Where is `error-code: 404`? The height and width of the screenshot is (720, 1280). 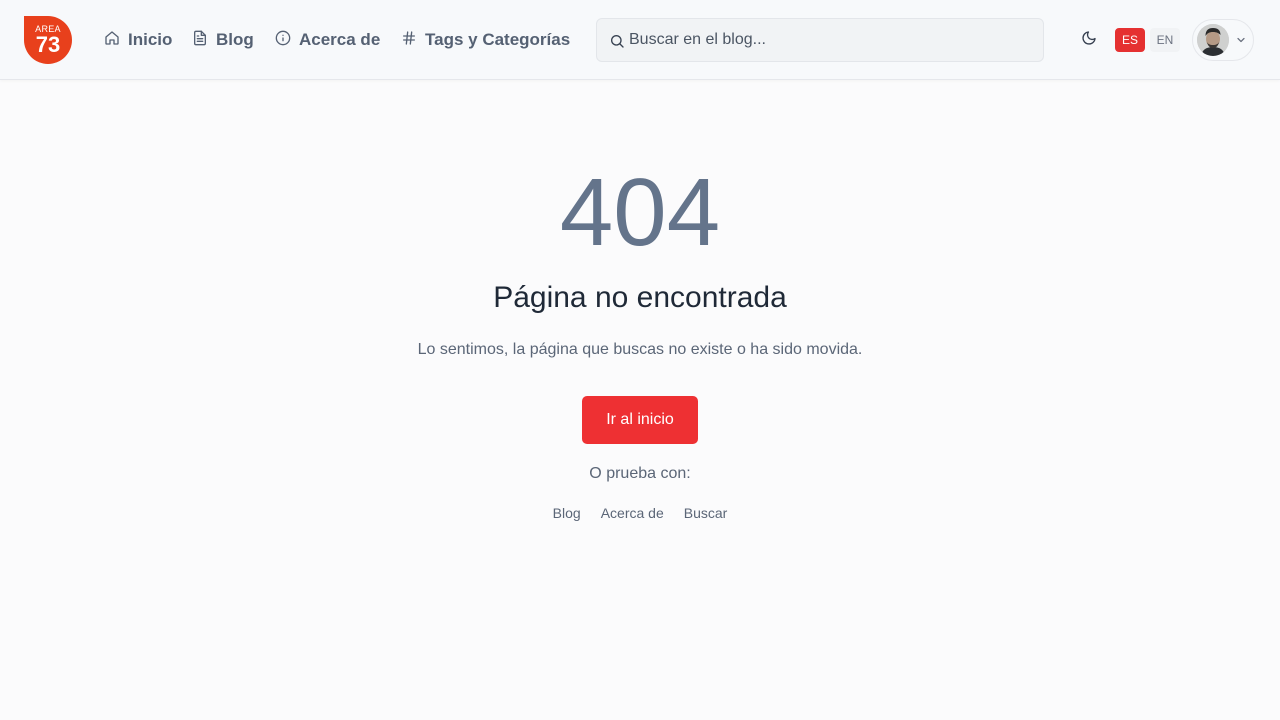 error-code: 404 is located at coordinates (640, 212).